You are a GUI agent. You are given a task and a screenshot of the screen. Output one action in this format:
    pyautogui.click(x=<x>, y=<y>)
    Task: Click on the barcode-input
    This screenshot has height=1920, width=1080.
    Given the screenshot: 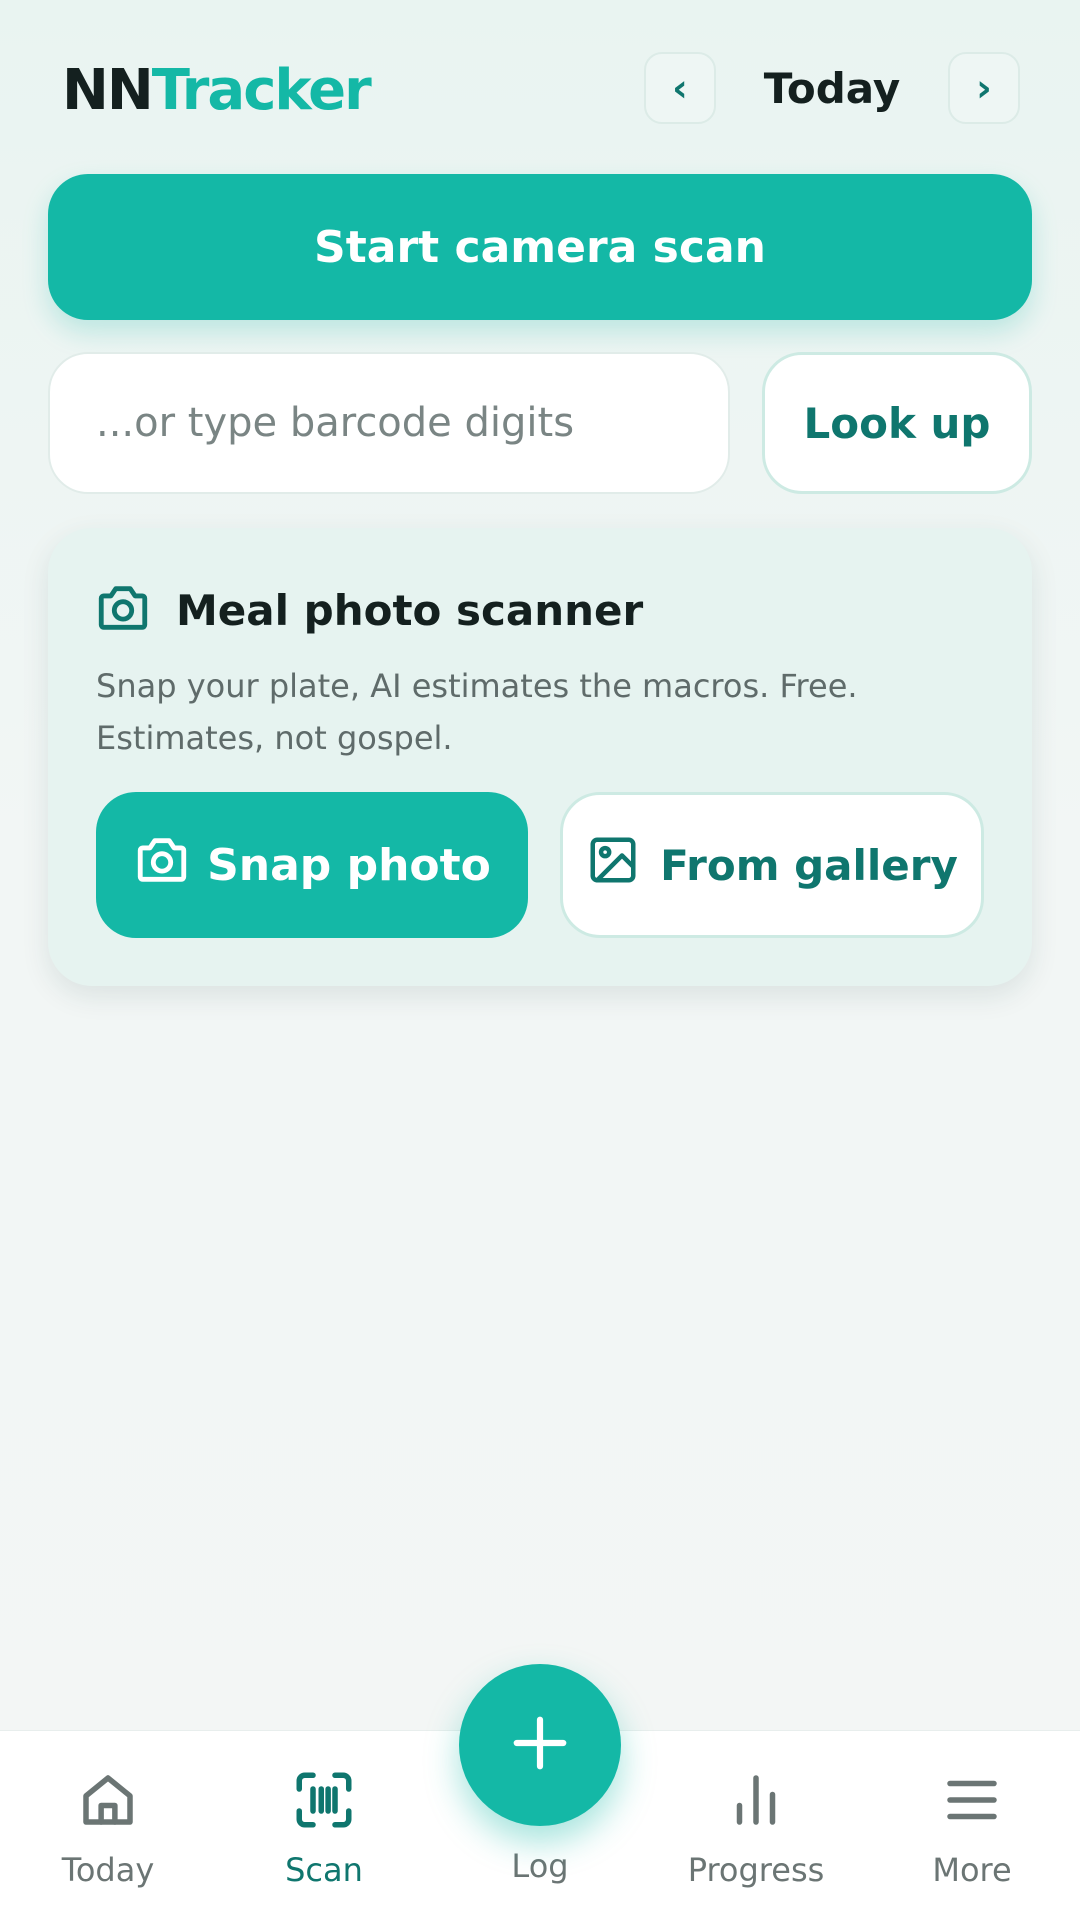 What is the action you would take?
    pyautogui.click(x=389, y=423)
    